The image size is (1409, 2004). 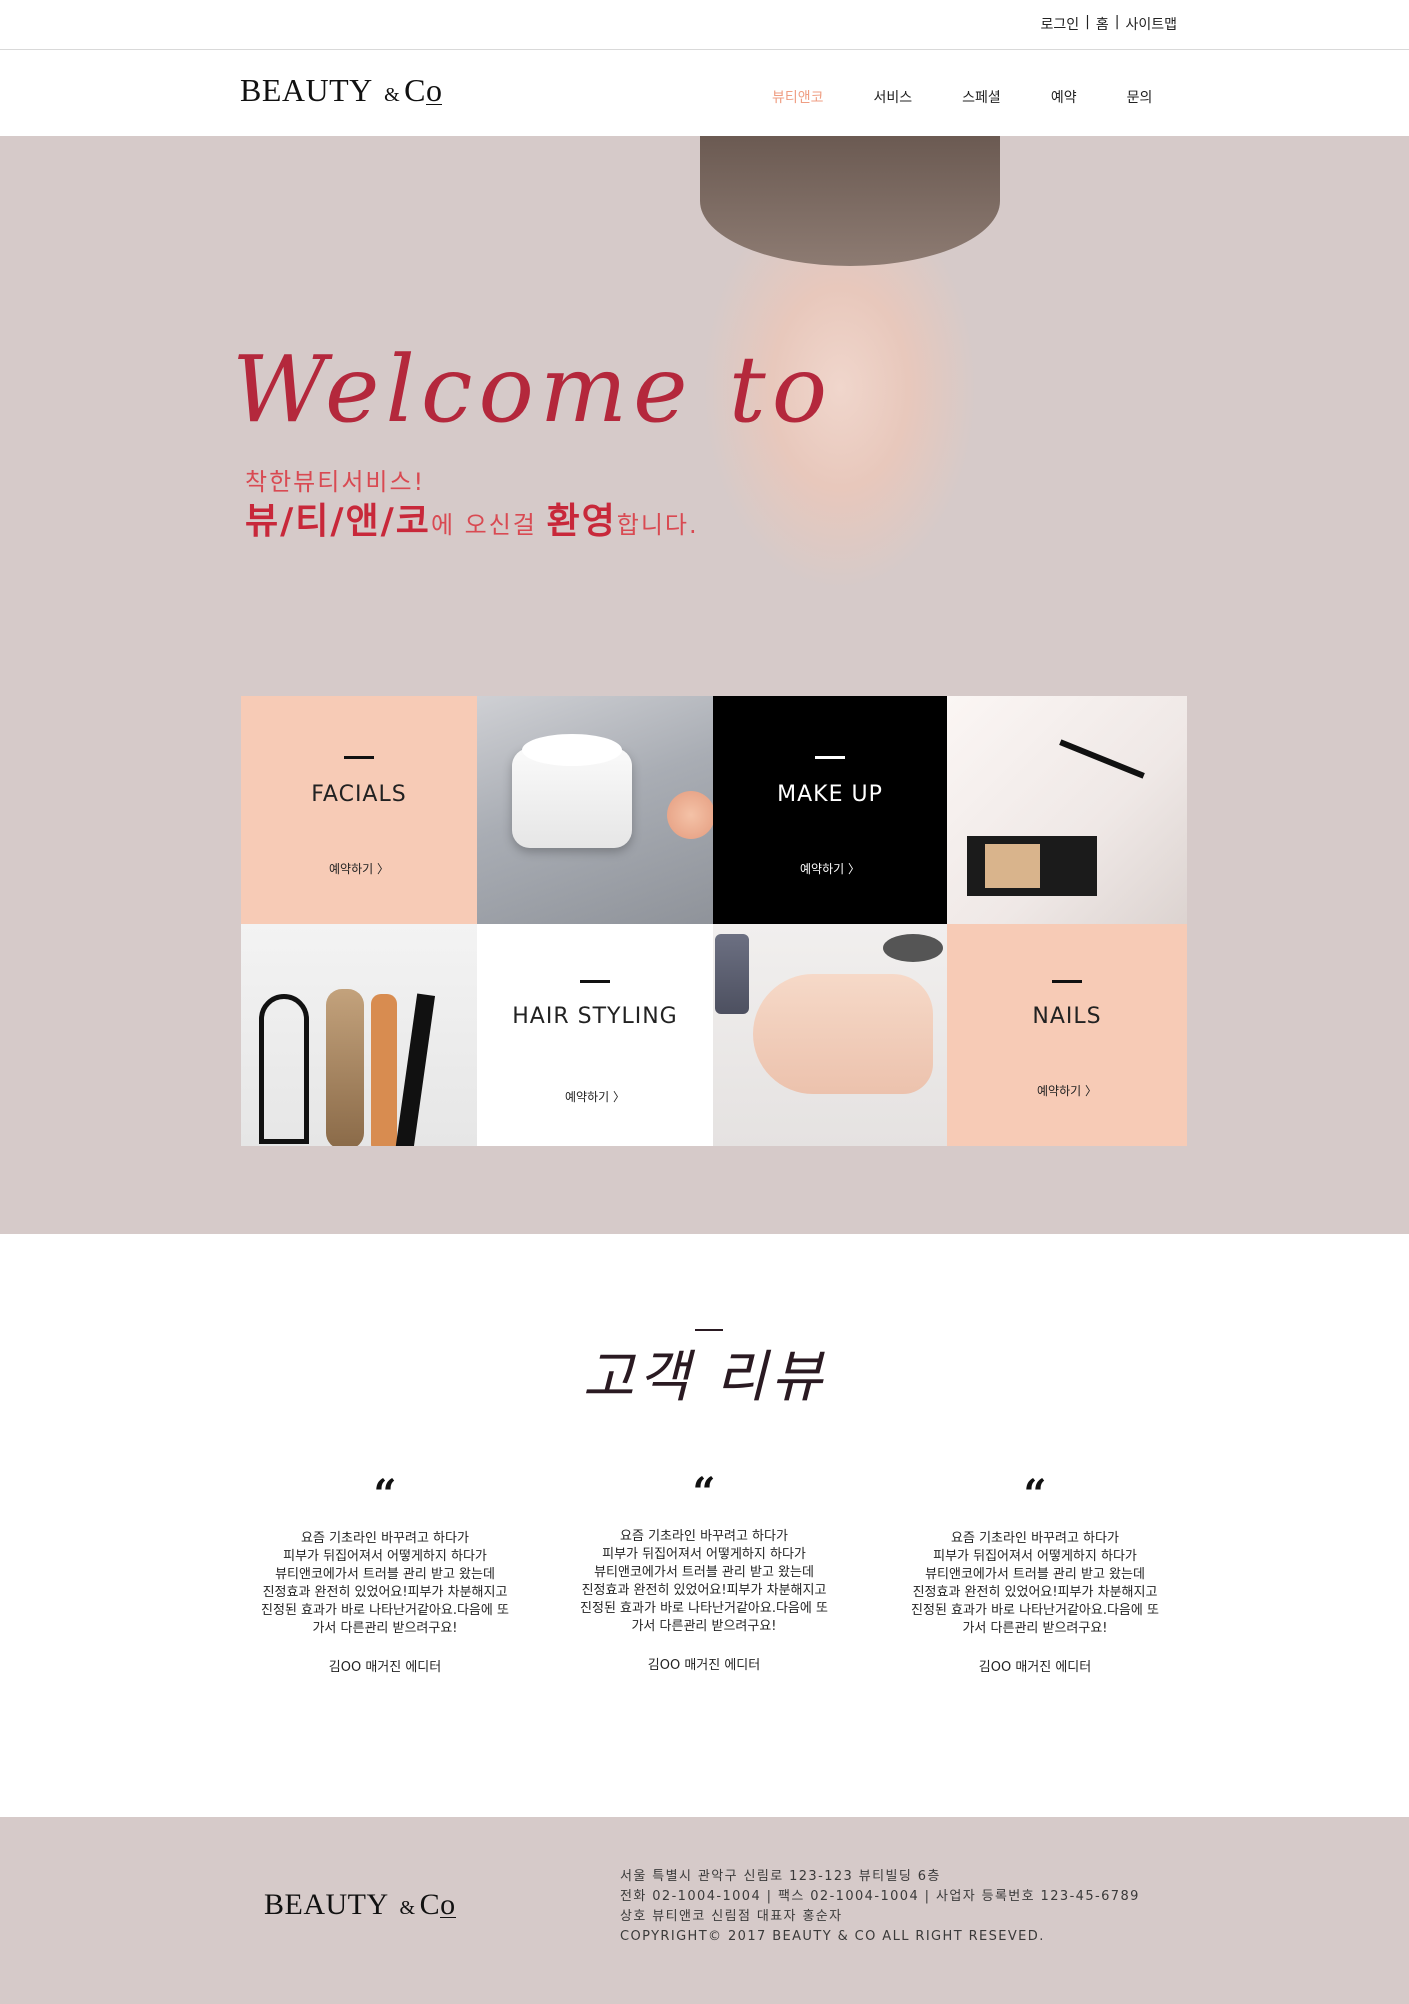 I want to click on hero-tagline-mid: 에 오신걸, so click(x=488, y=525).